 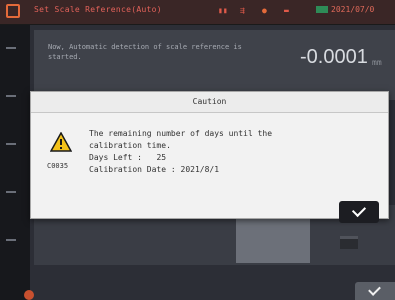 What do you see at coordinates (345, 9) in the screenshot?
I see `date-display: 2021/07/0` at bounding box center [345, 9].